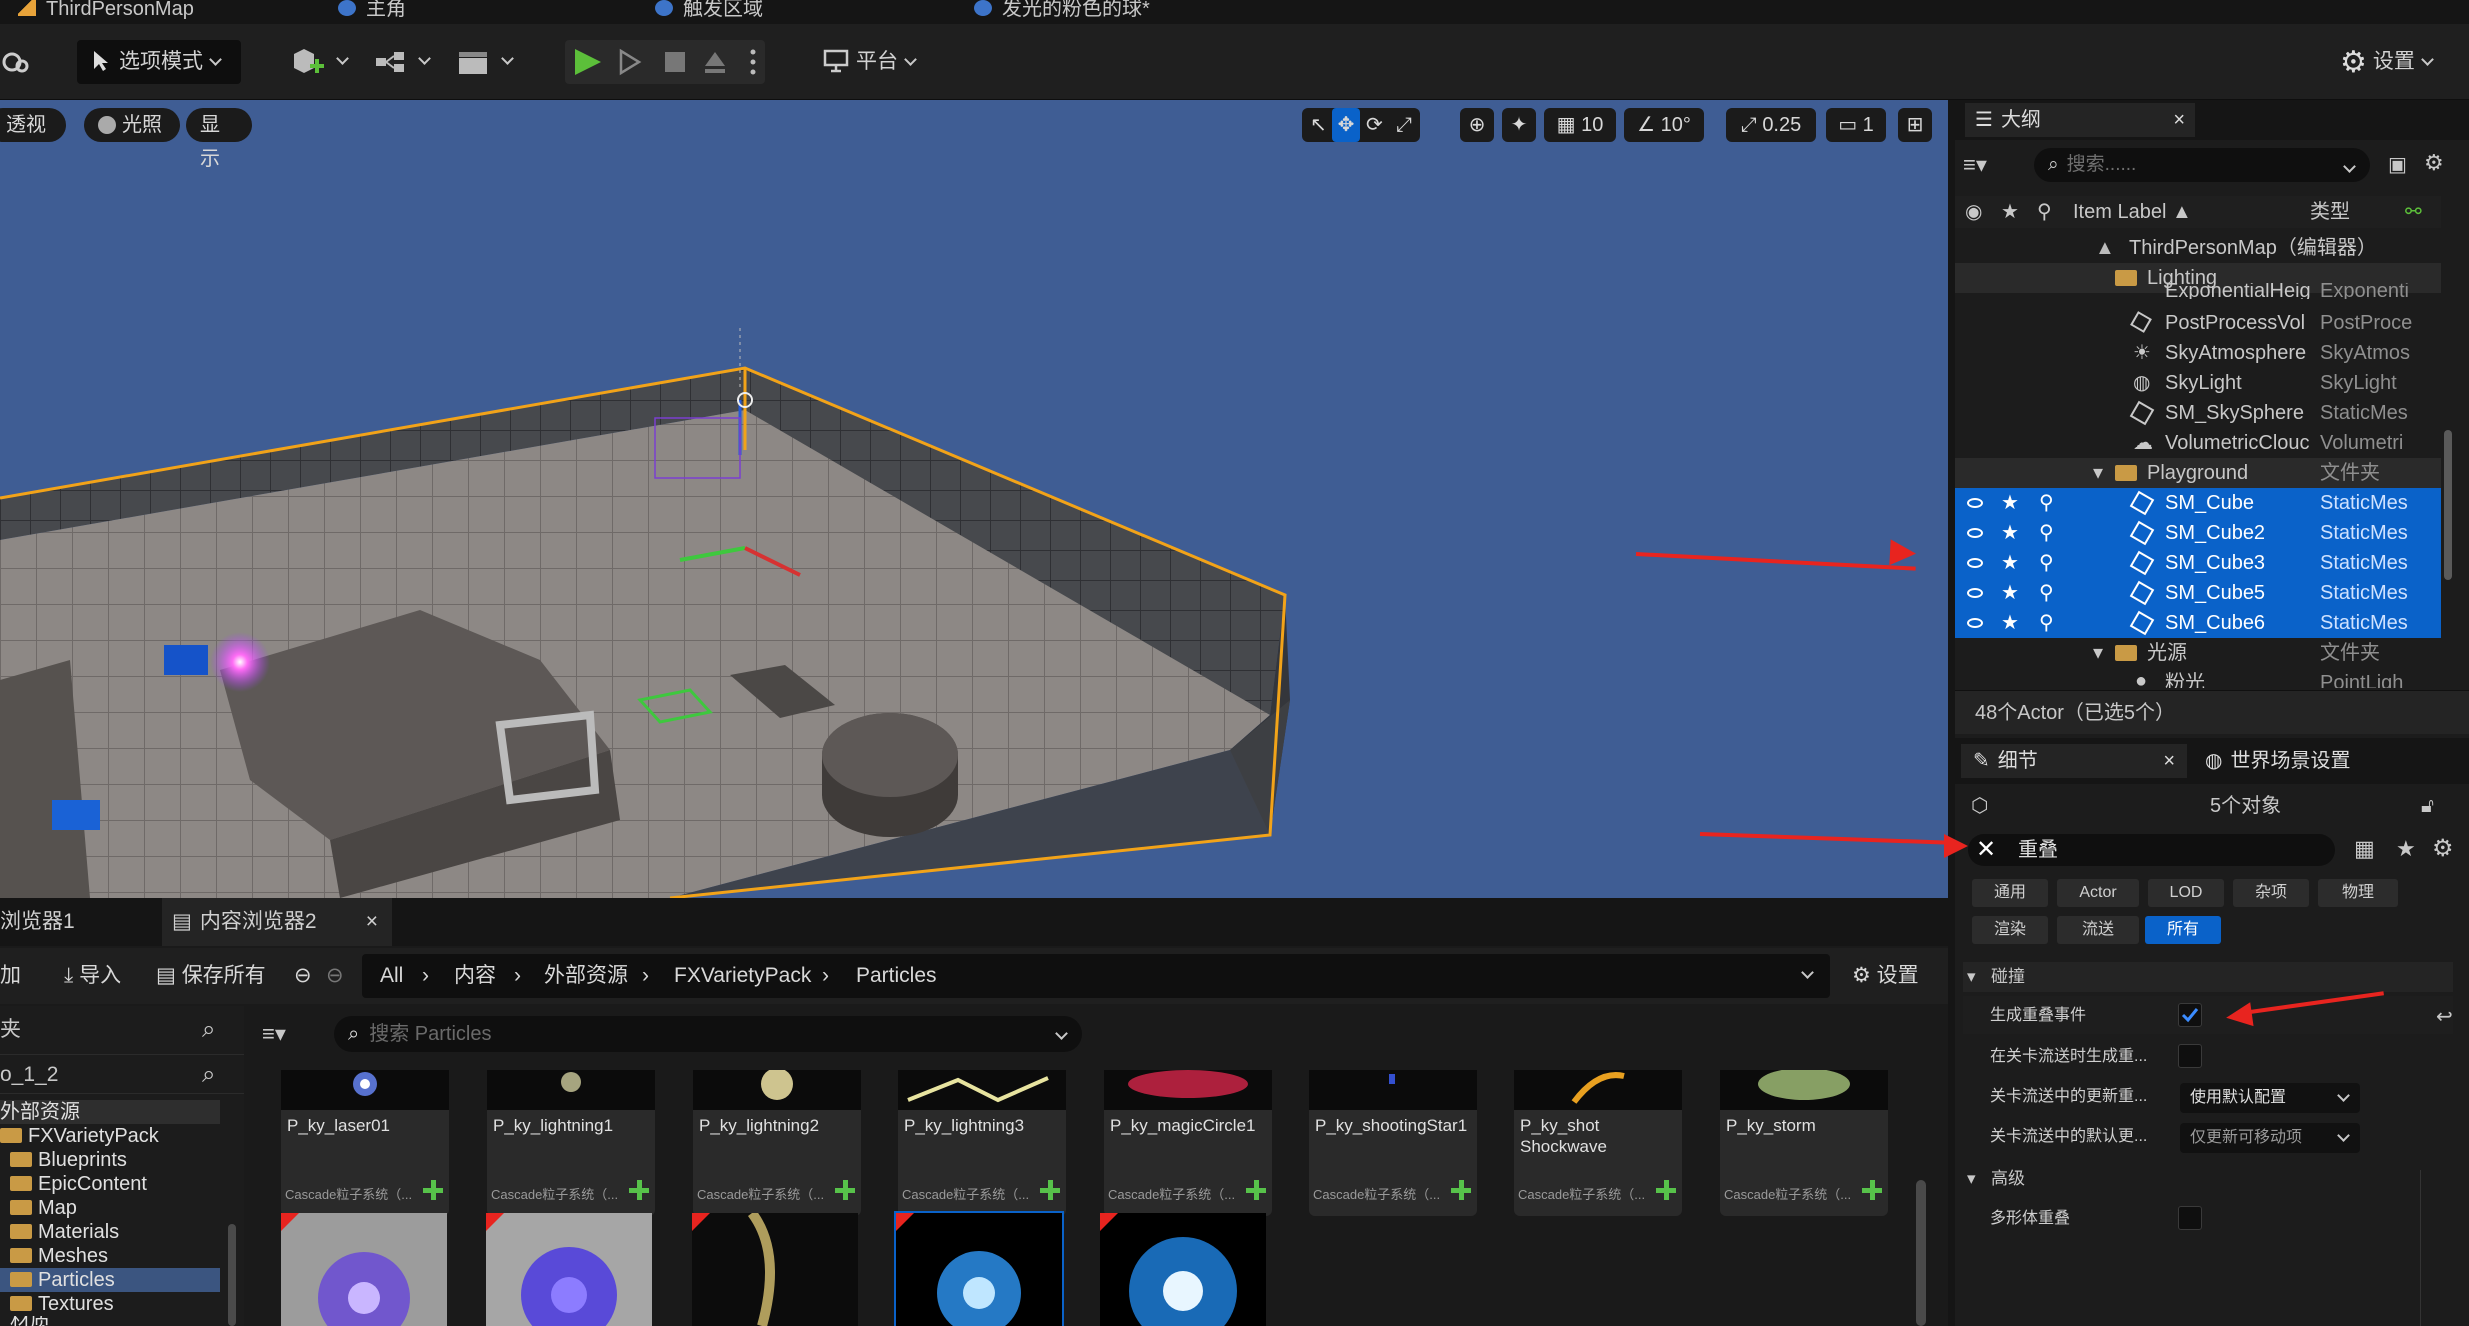 The image size is (2469, 1326). Describe the element at coordinates (33, 125) in the screenshot. I see `perspective-toggle: 透视` at that location.